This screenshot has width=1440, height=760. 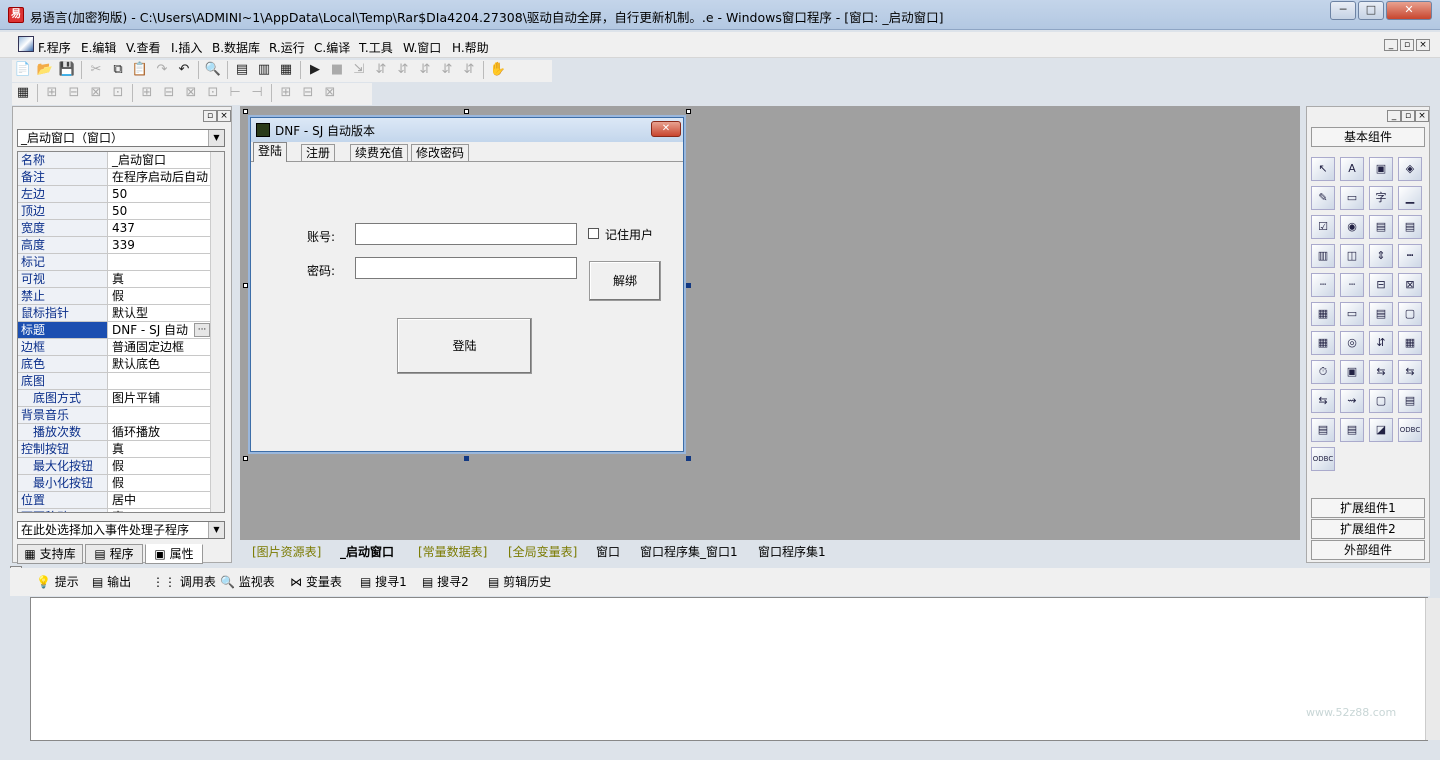 I want to click on menu-view: V.查看, so click(x=143, y=47).